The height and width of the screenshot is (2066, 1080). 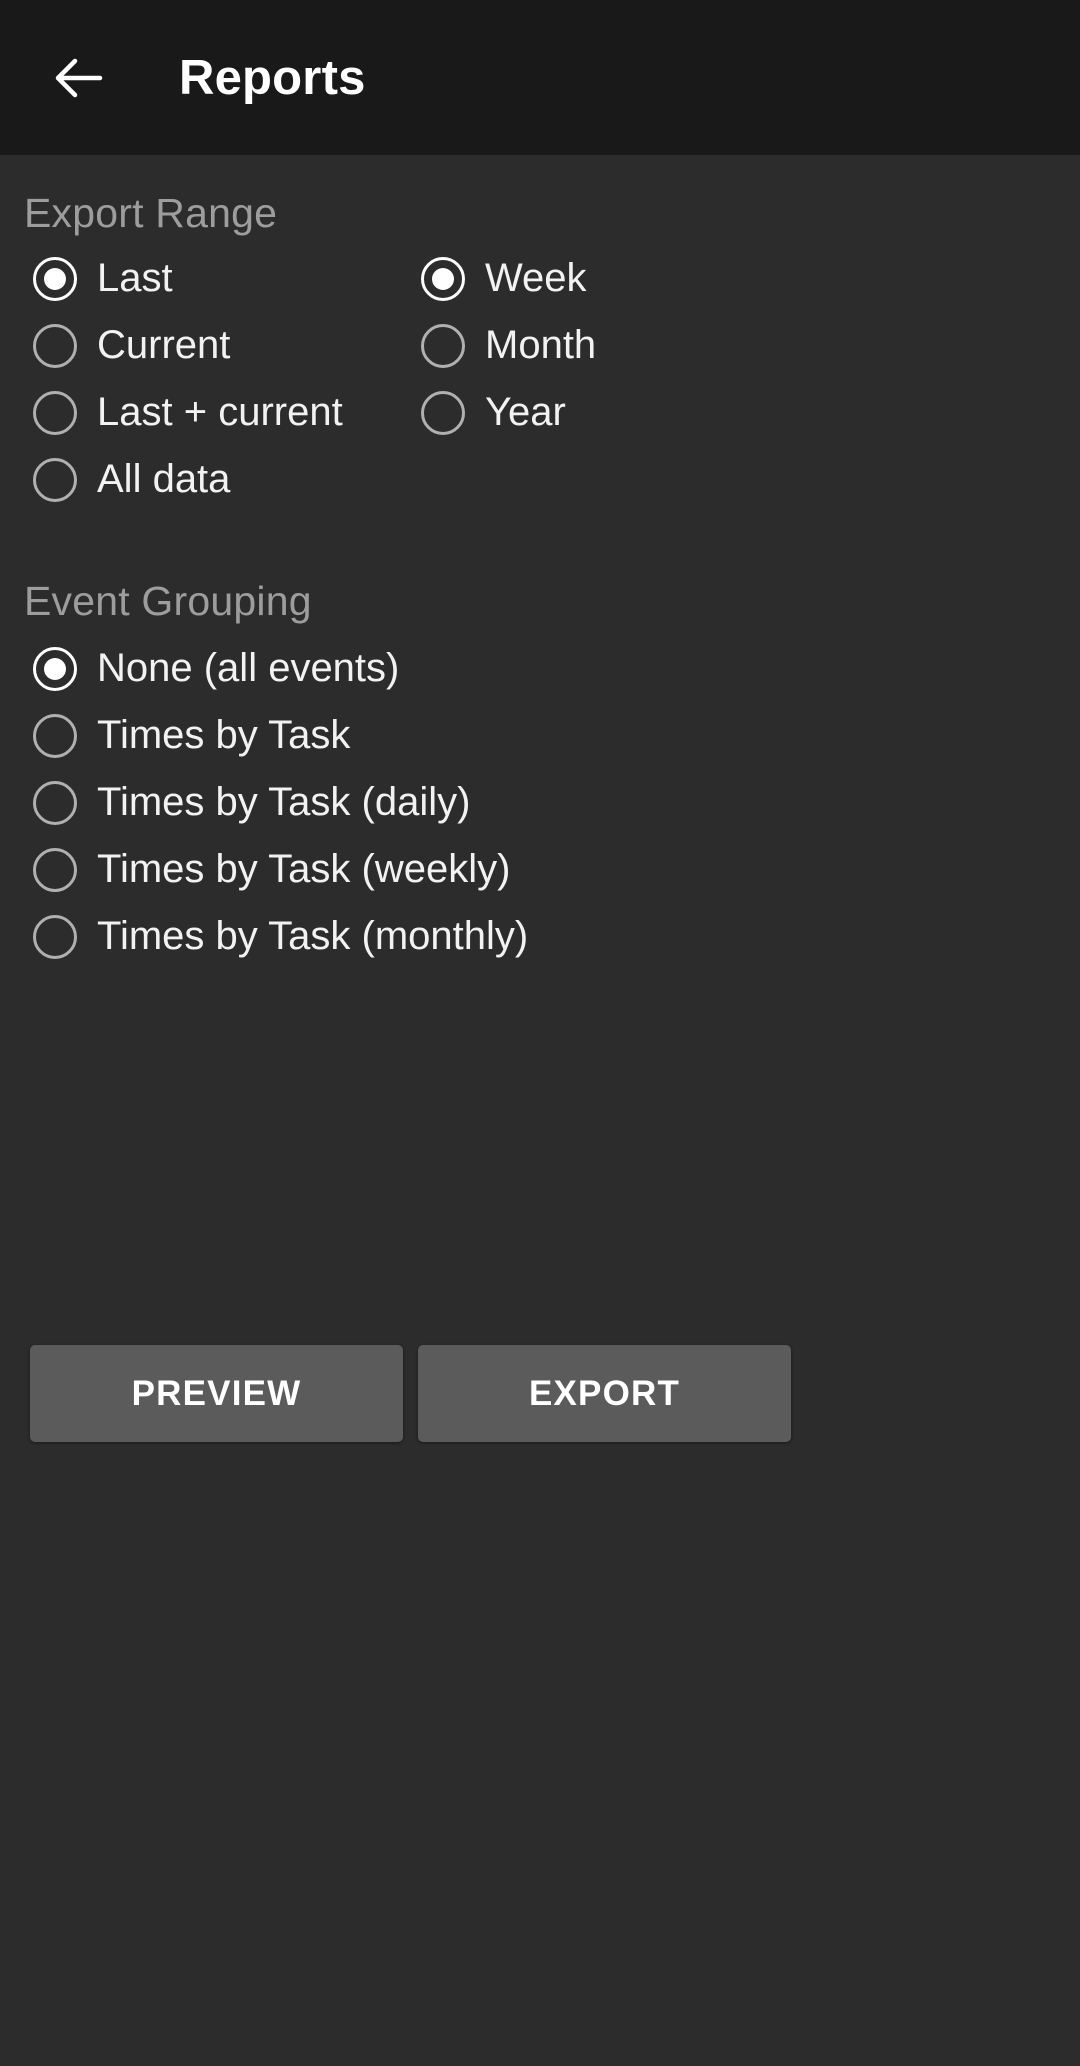 I want to click on arrow-left-icon, so click(x=78, y=78).